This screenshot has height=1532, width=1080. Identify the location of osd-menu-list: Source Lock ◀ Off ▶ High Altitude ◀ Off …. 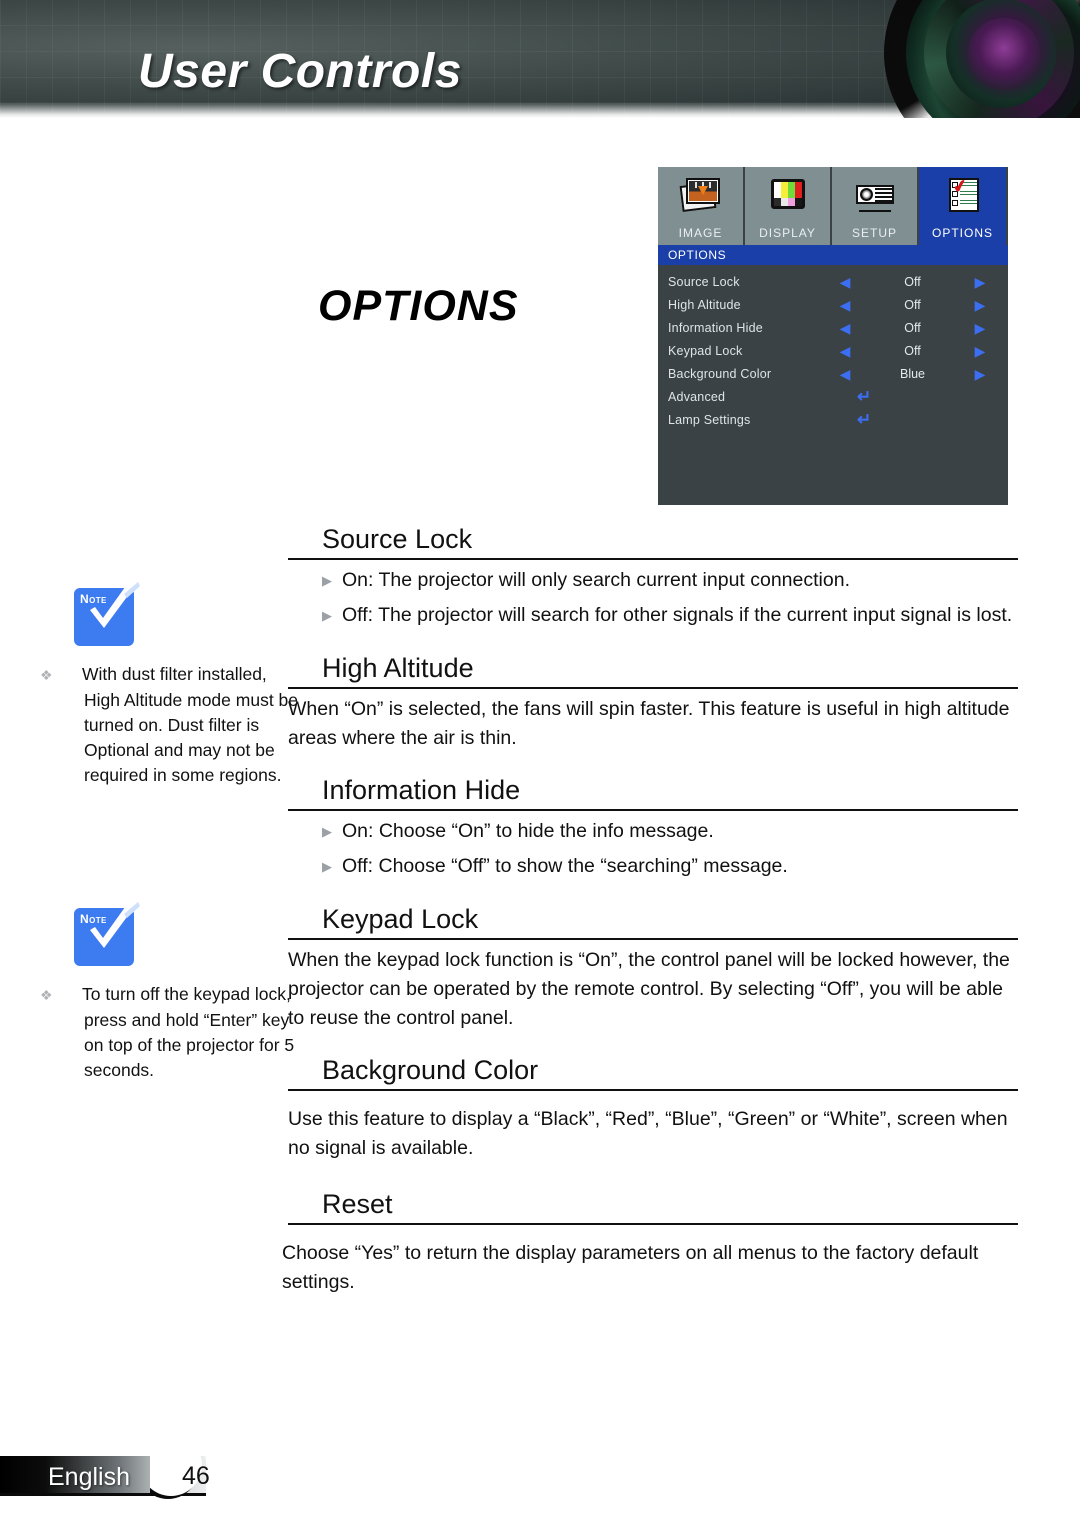
(833, 348).